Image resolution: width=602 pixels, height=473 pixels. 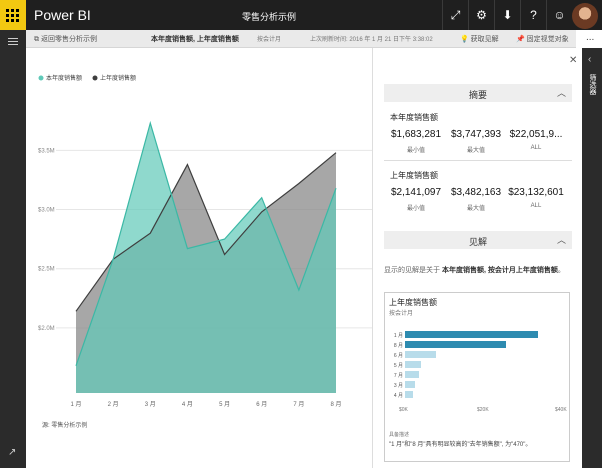 I want to click on stat-value: $3,482,163, so click(x=476, y=192).